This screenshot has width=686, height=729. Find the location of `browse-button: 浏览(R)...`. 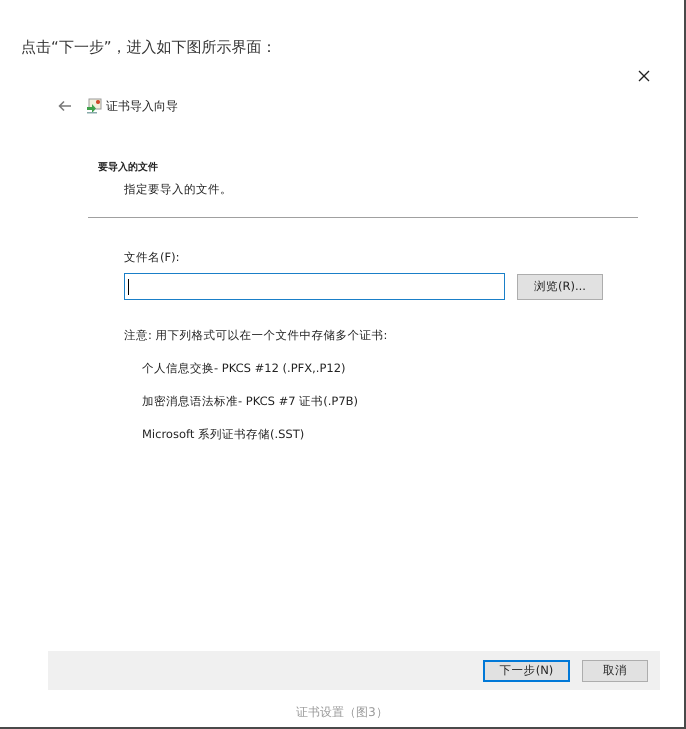

browse-button: 浏览(R)... is located at coordinates (560, 287).